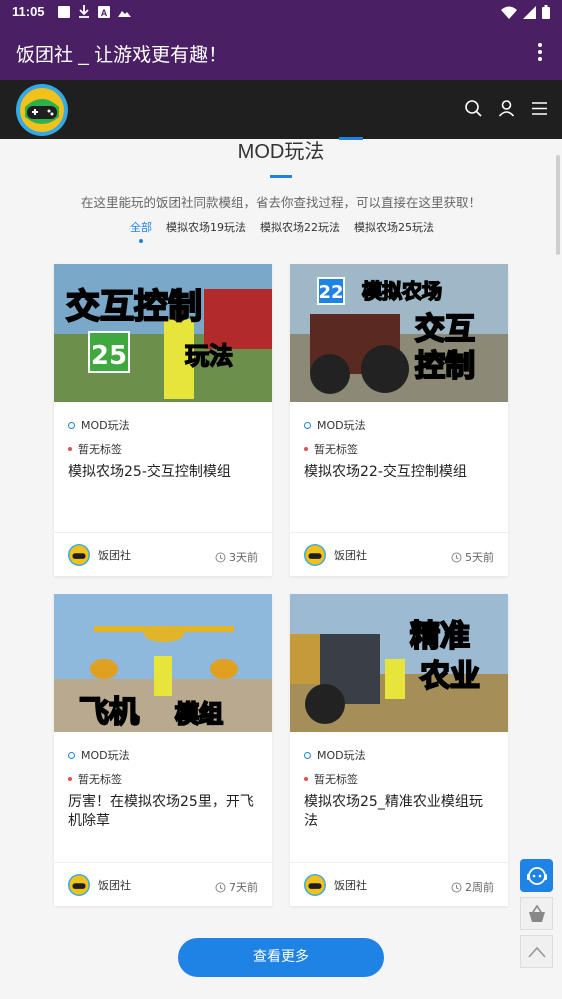  I want to click on gamepad-logo-icon, so click(42, 110).